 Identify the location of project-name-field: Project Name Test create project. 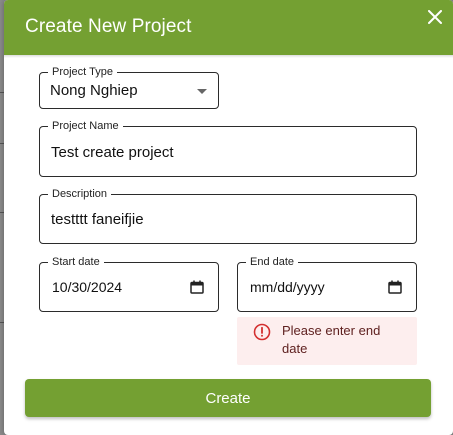
(228, 148).